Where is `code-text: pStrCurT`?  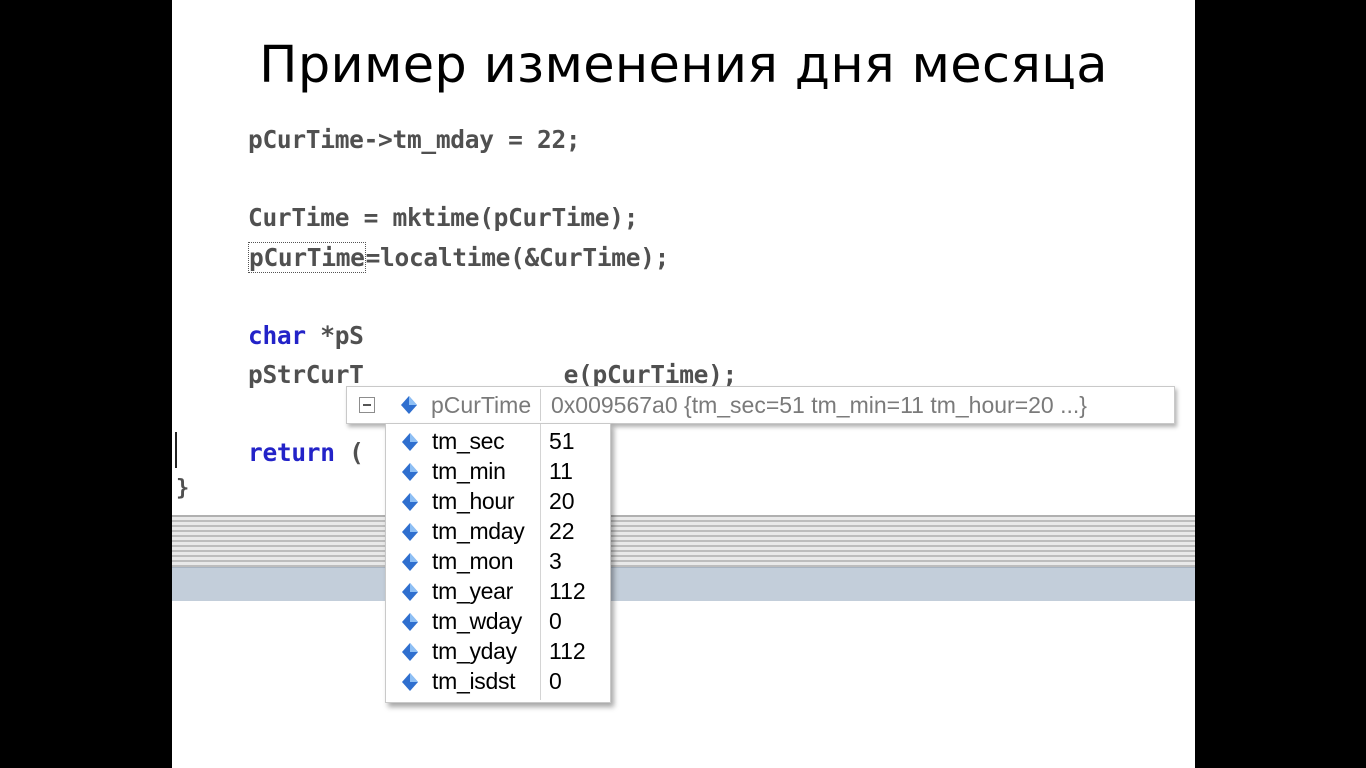
code-text: pStrCurT is located at coordinates (306, 374).